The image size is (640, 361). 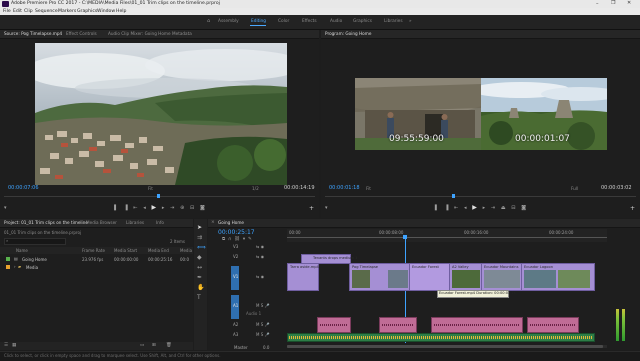 What do you see at coordinates (336, 21) in the screenshot?
I see `workspace-audio: Audio` at bounding box center [336, 21].